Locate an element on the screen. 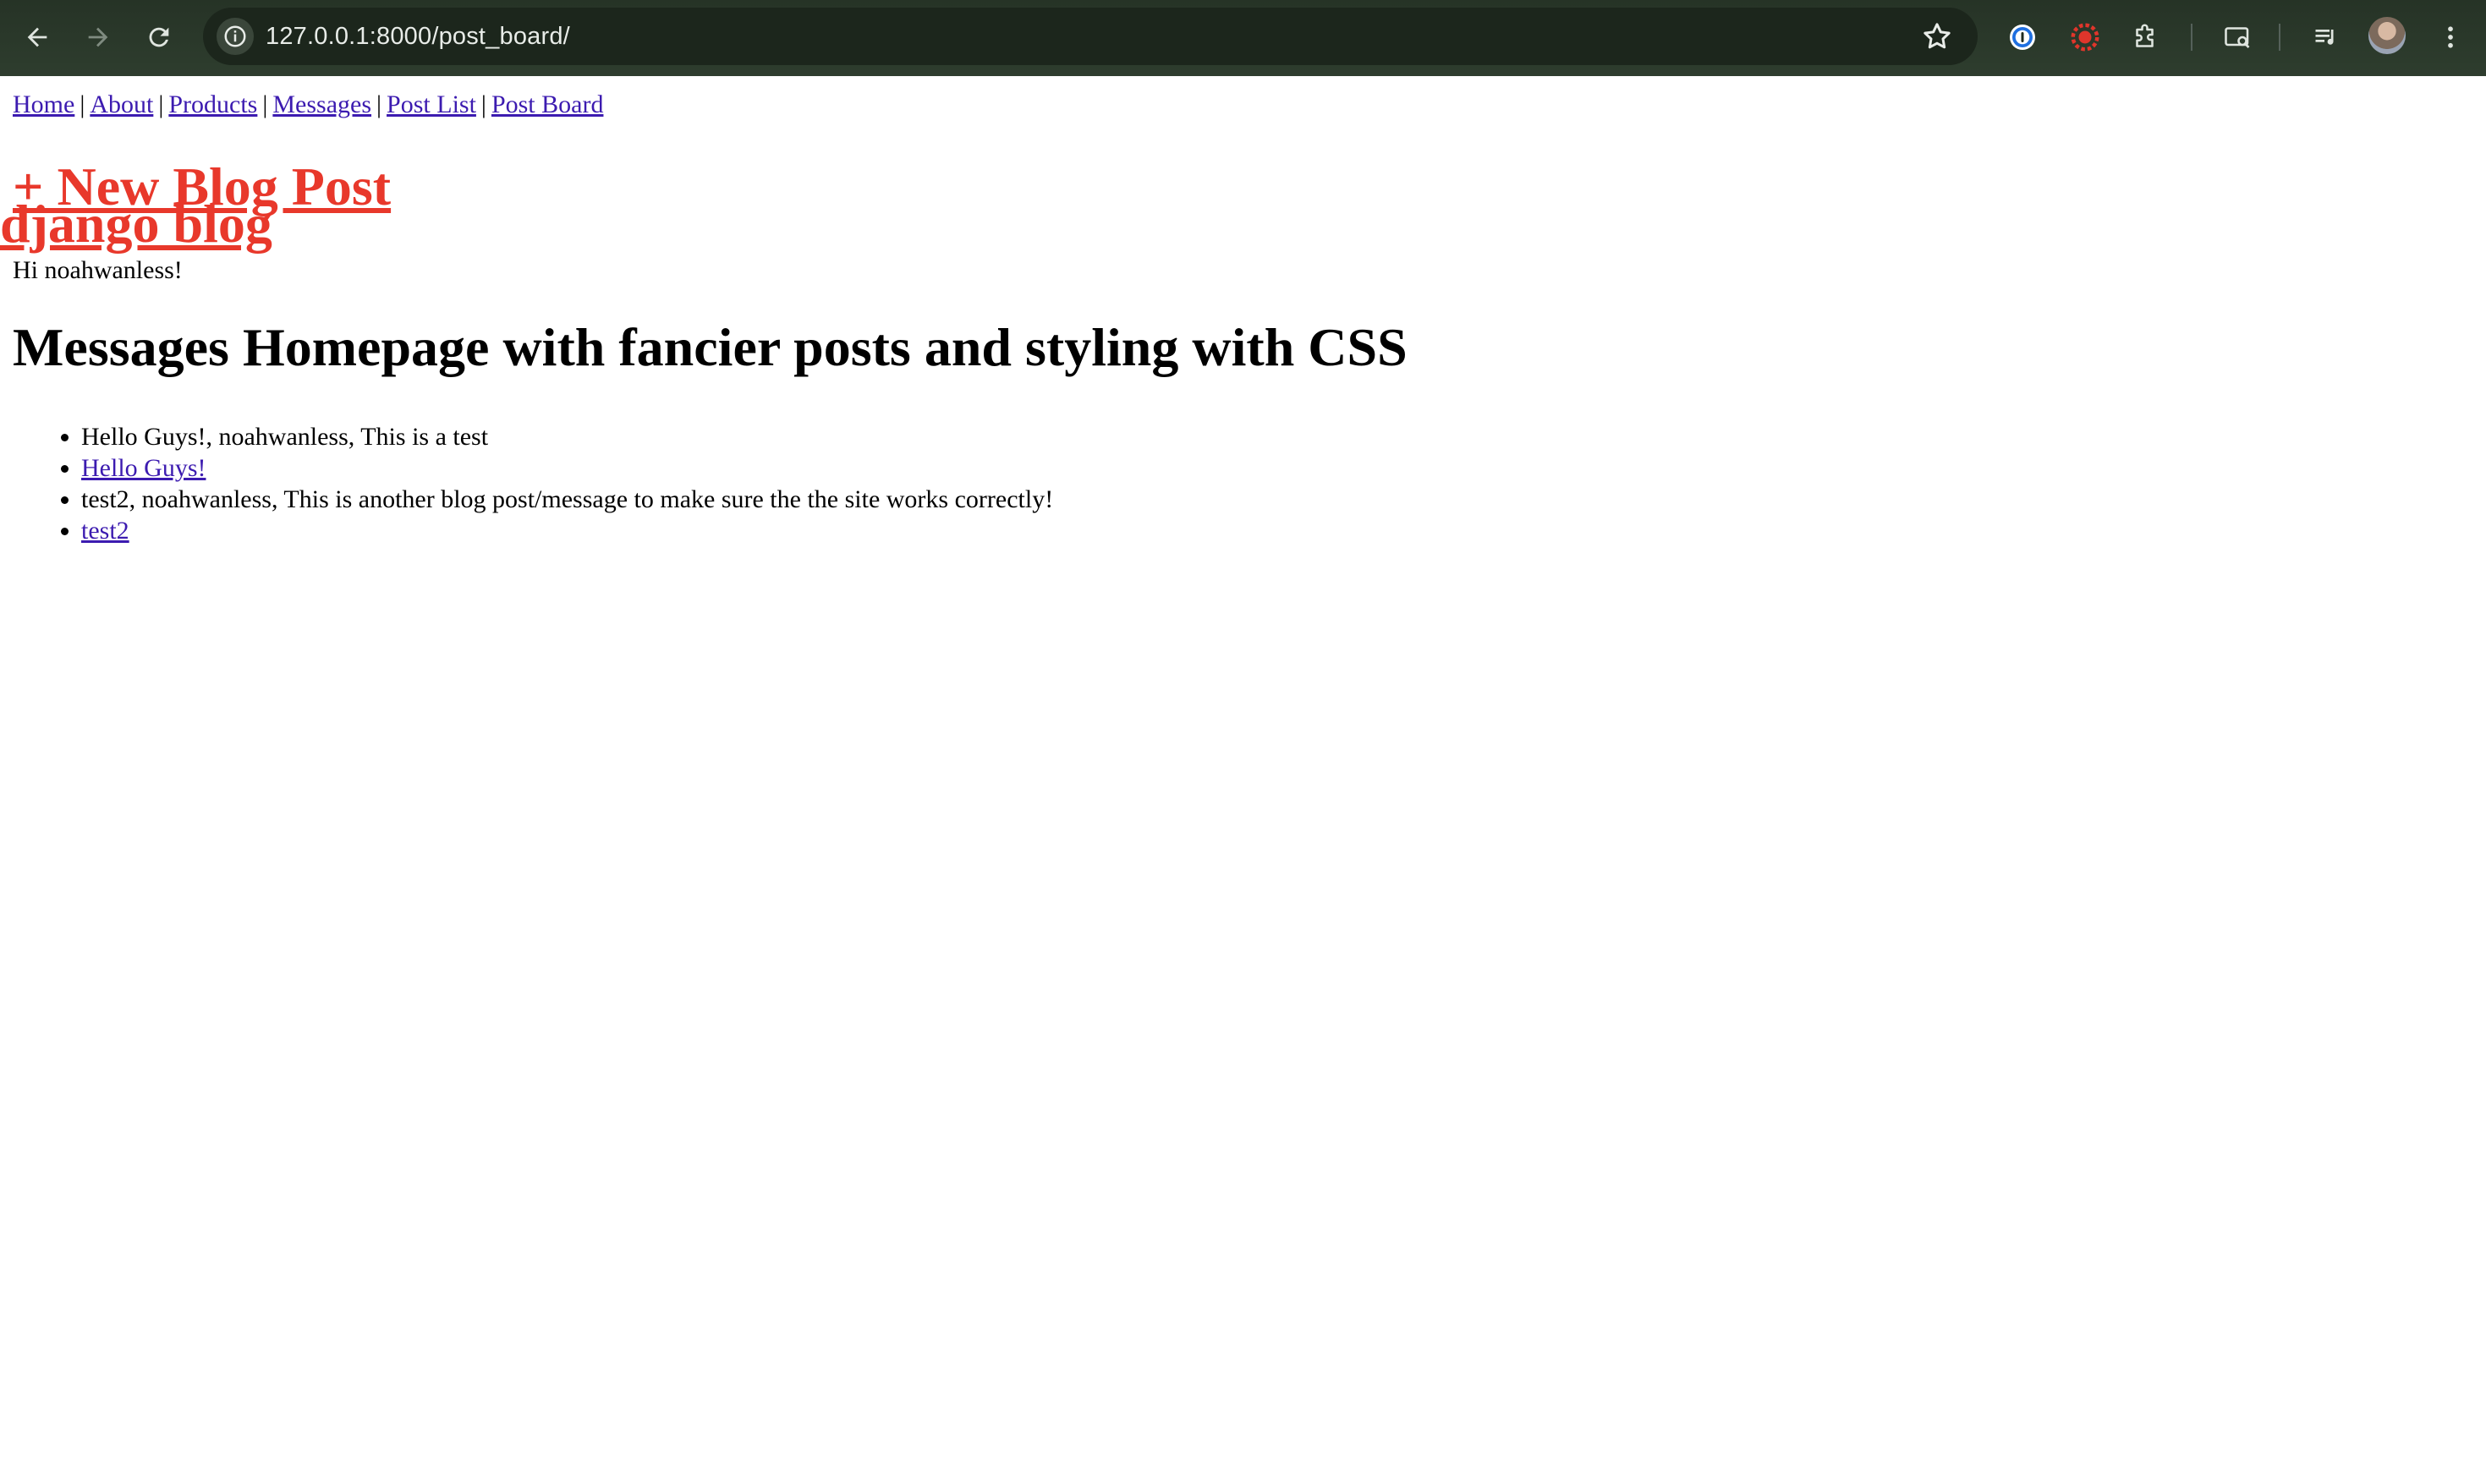  list-item: Hello Guys! is located at coordinates (567, 468).